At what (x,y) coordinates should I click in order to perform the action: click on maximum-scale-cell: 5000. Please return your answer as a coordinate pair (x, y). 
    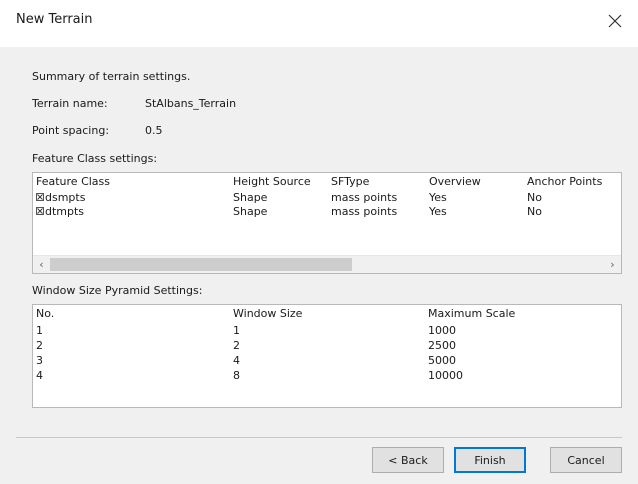
    Looking at the image, I should click on (442, 360).